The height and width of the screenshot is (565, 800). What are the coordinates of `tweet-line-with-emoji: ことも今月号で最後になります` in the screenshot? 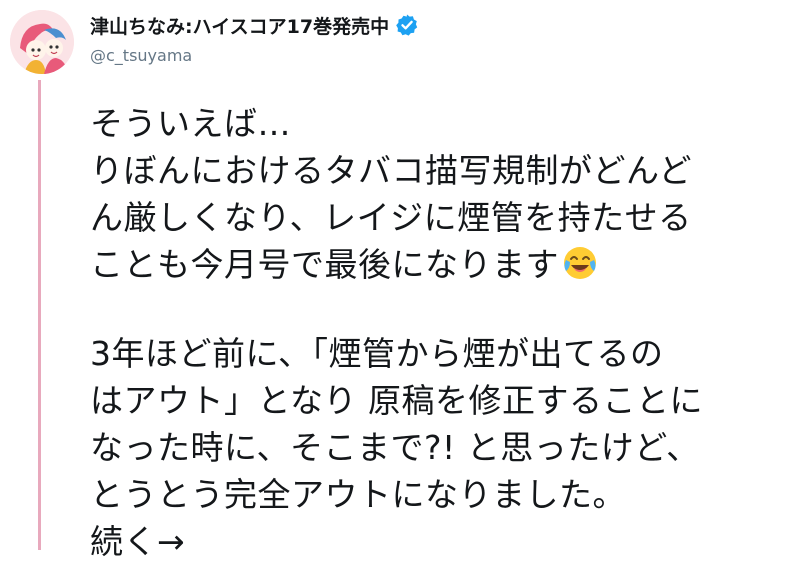 It's located at (440, 264).